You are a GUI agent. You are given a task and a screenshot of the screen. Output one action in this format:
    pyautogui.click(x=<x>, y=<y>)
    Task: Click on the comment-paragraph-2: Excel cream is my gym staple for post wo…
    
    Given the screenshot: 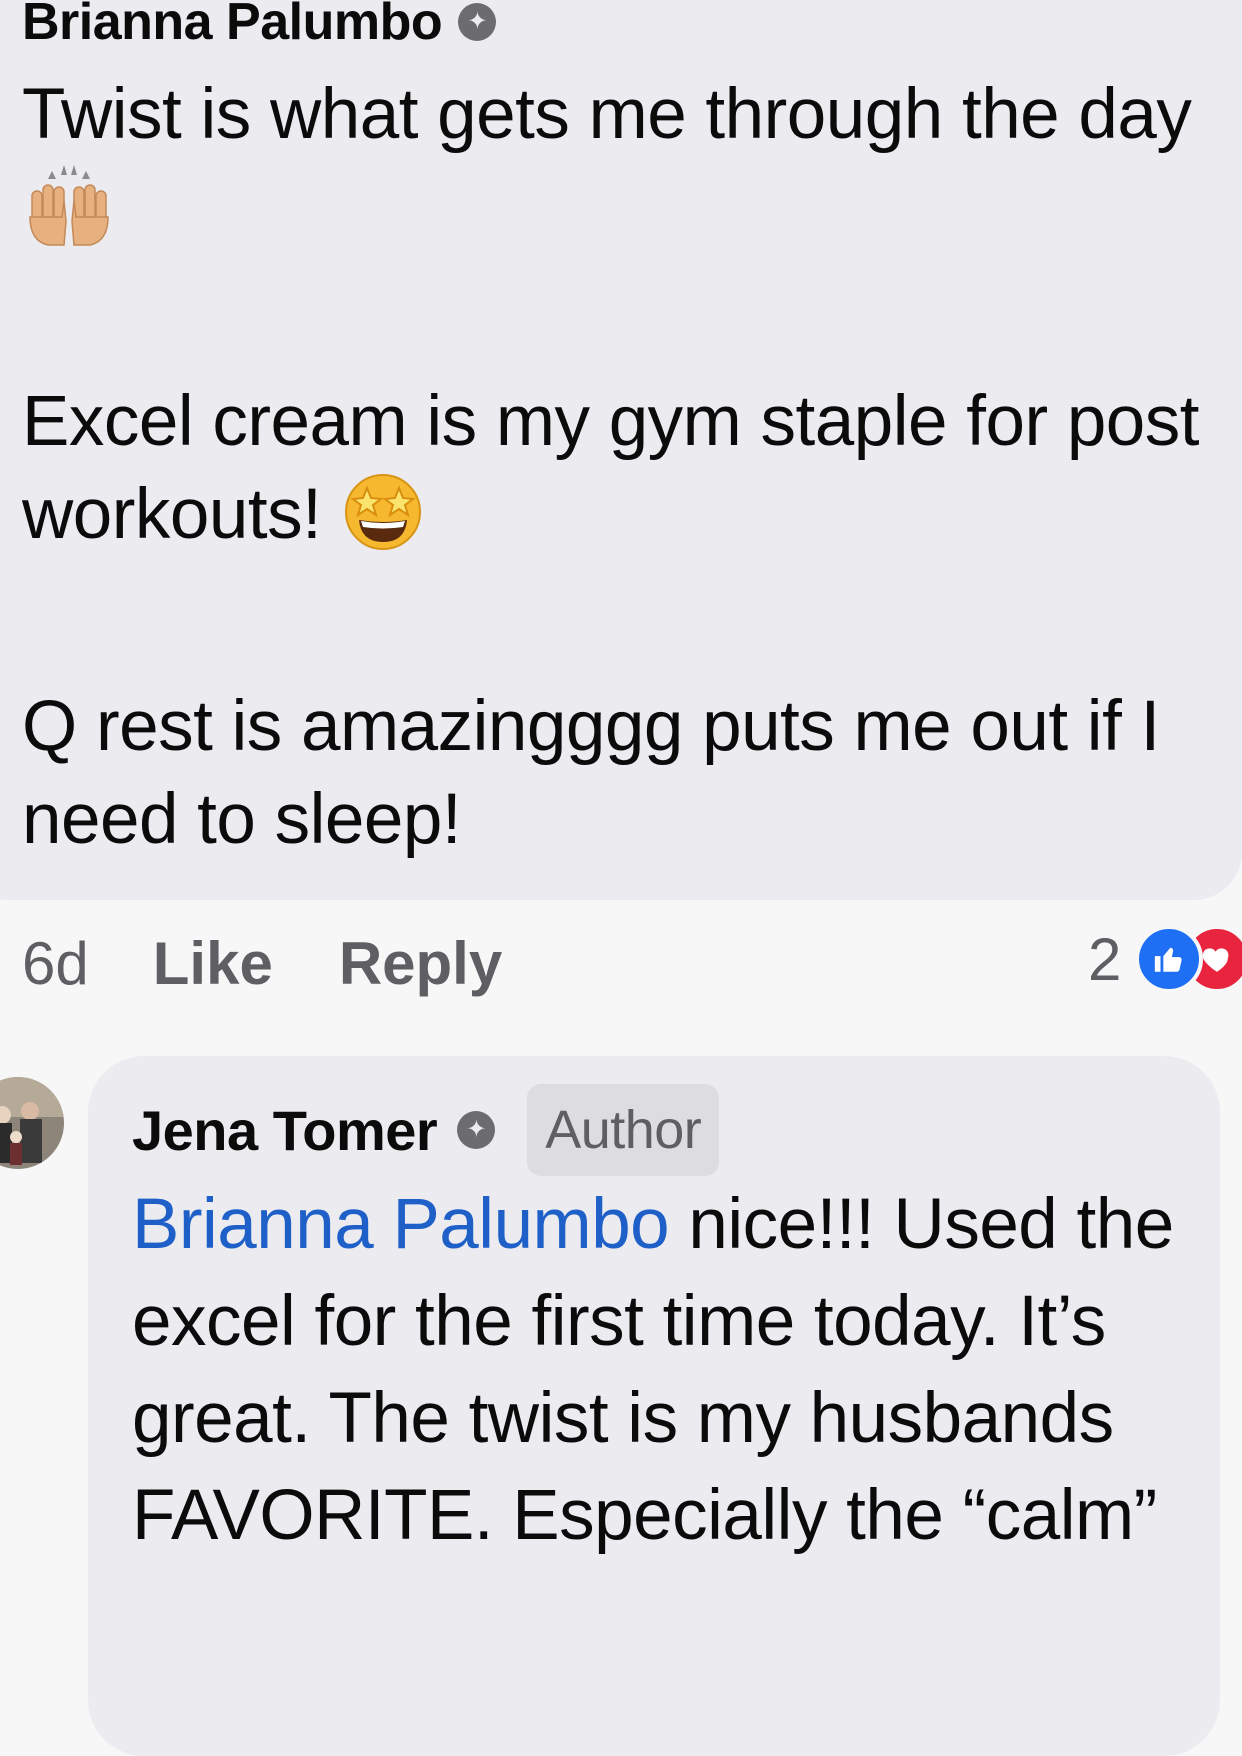 What is the action you would take?
    pyautogui.click(x=622, y=475)
    